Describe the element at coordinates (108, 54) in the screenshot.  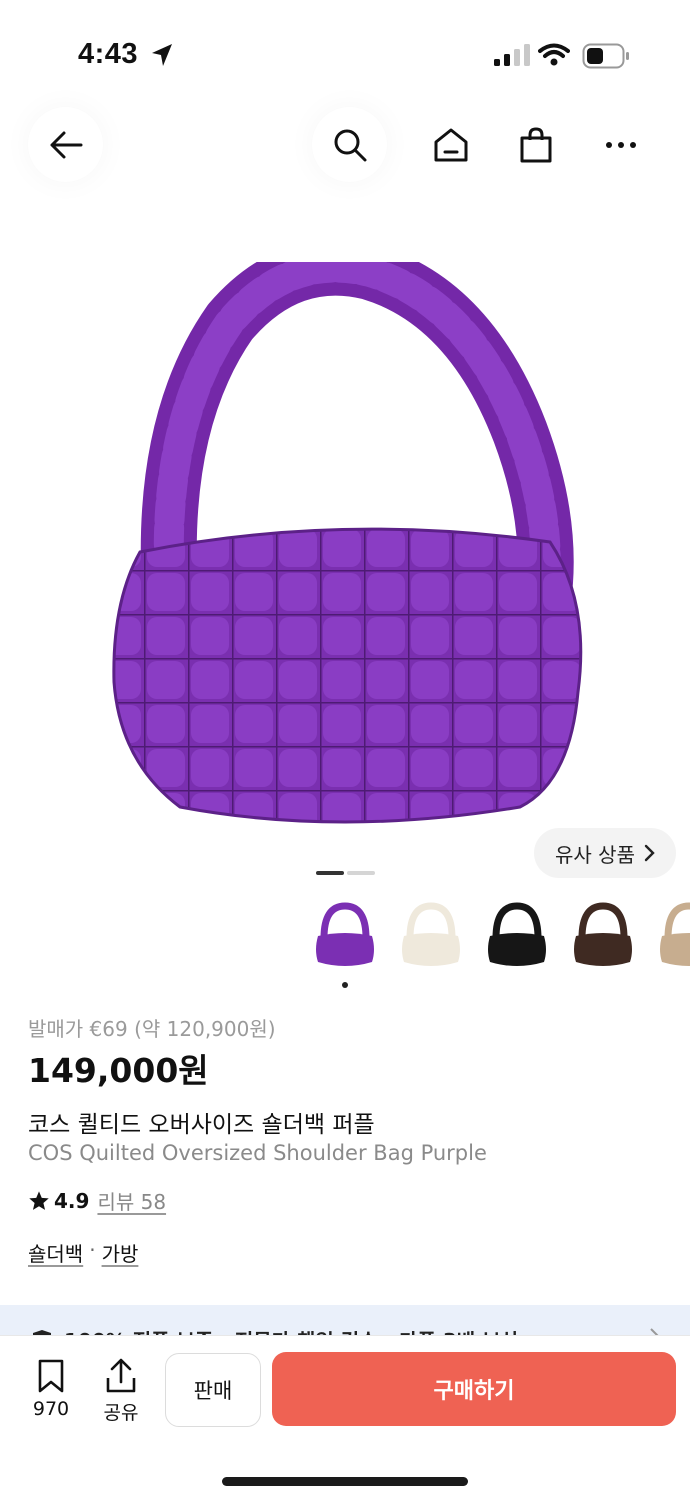
I see `status-time: 4:43` at that location.